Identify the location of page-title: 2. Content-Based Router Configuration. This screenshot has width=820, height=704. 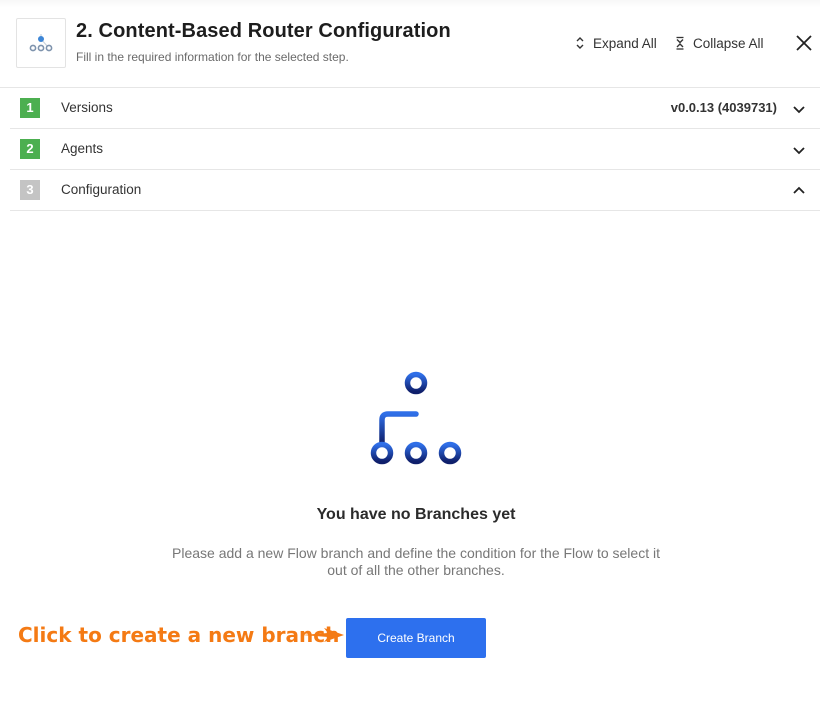
(263, 31).